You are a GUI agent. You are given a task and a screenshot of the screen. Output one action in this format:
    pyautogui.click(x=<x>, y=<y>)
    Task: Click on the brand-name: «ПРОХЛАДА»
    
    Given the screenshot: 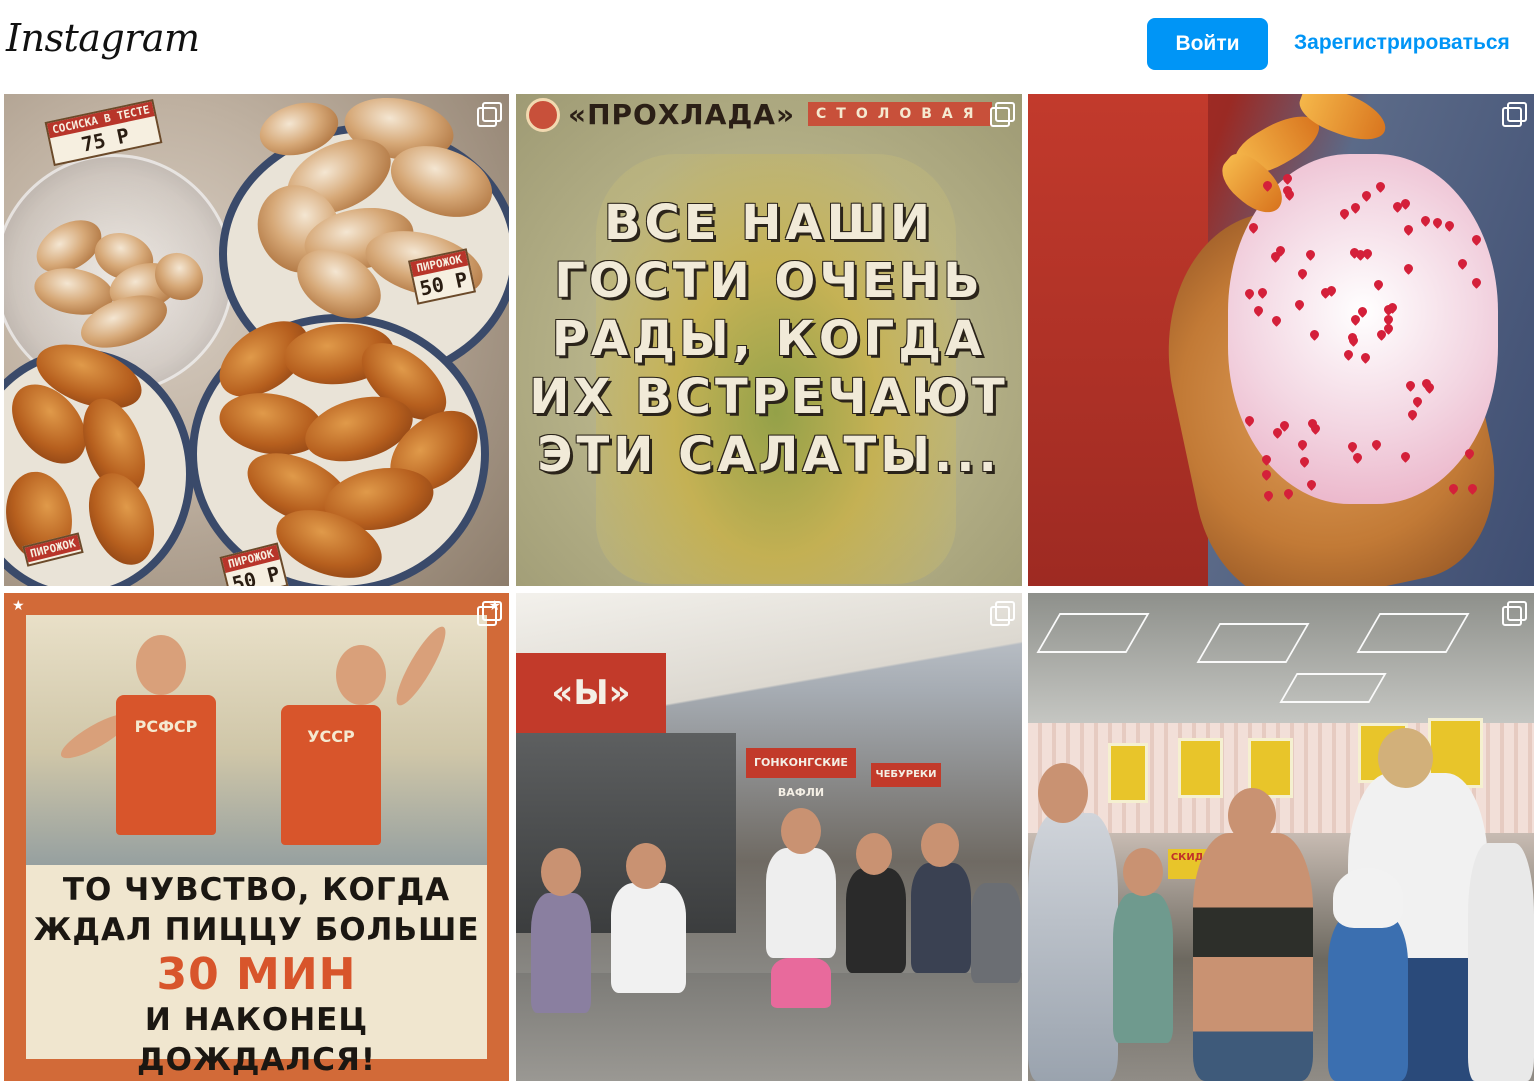 What is the action you would take?
    pyautogui.click(x=682, y=114)
    